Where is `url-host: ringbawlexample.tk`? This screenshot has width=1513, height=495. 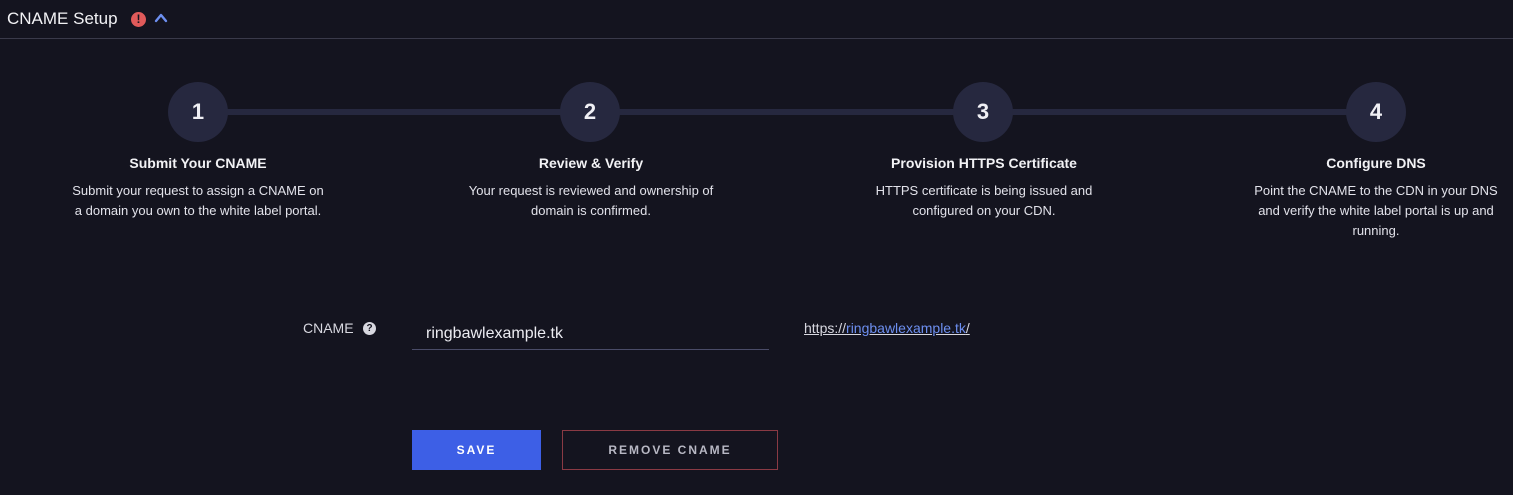
url-host: ringbawlexample.tk is located at coordinates (906, 328).